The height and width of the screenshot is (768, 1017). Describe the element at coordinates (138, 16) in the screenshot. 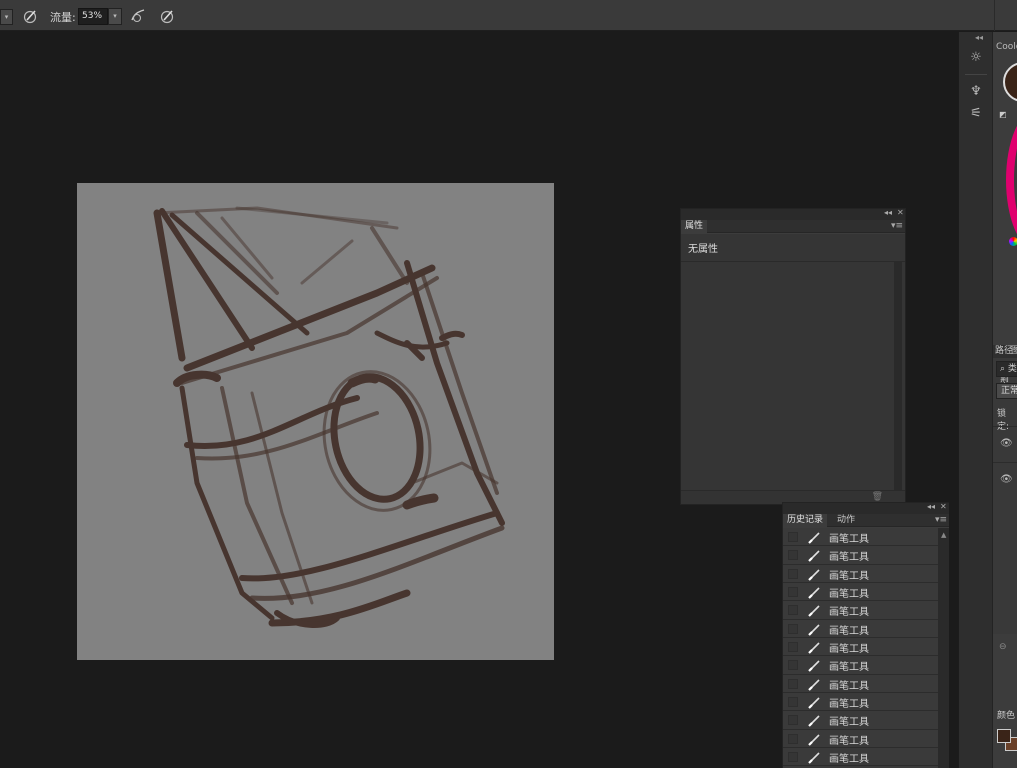

I see `airbrush-icon` at that location.